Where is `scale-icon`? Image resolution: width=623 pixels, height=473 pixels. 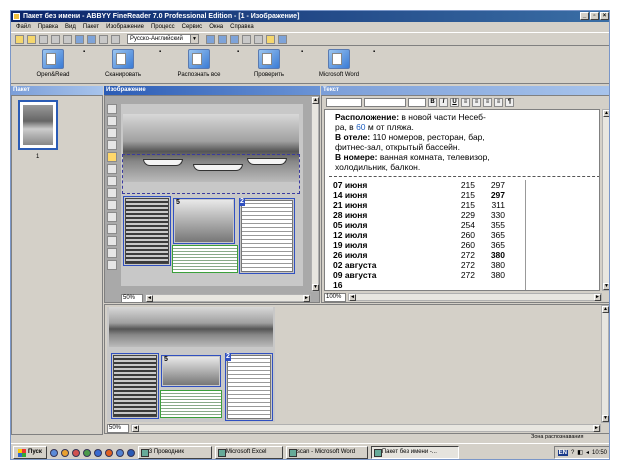 scale-icon is located at coordinates (246, 39).